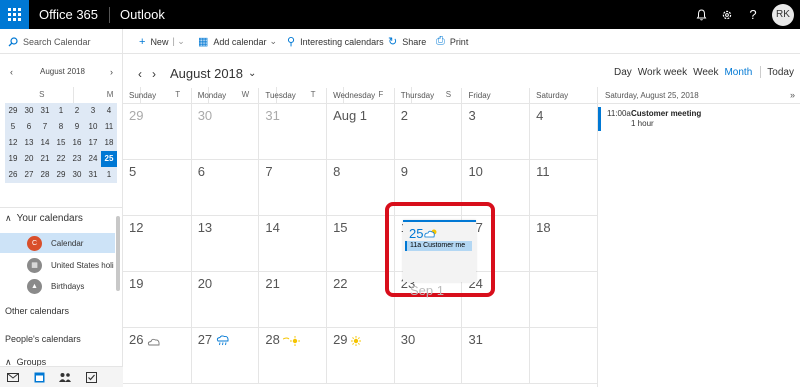 Image resolution: width=800 pixels, height=388 pixels. Describe the element at coordinates (292, 356) in the screenshot. I see `day-cell: 28` at that location.